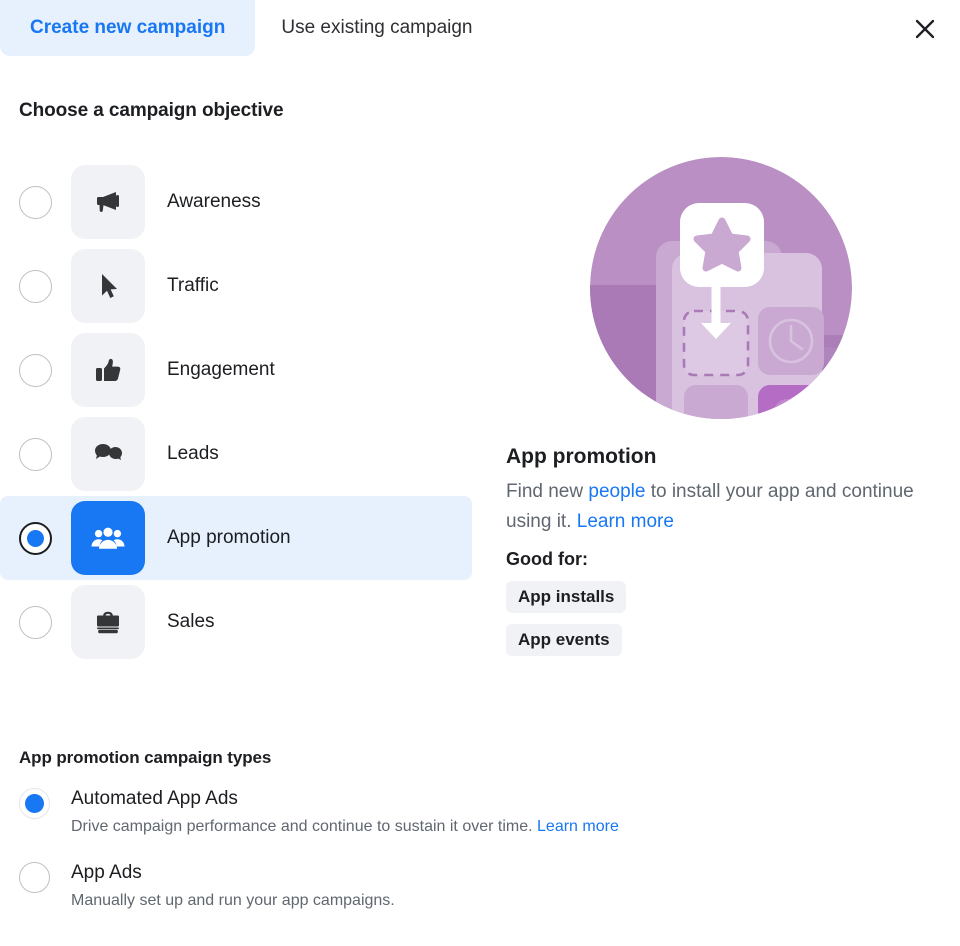  Describe the element at coordinates (35, 538) in the screenshot. I see `radio-app-promotion` at that location.